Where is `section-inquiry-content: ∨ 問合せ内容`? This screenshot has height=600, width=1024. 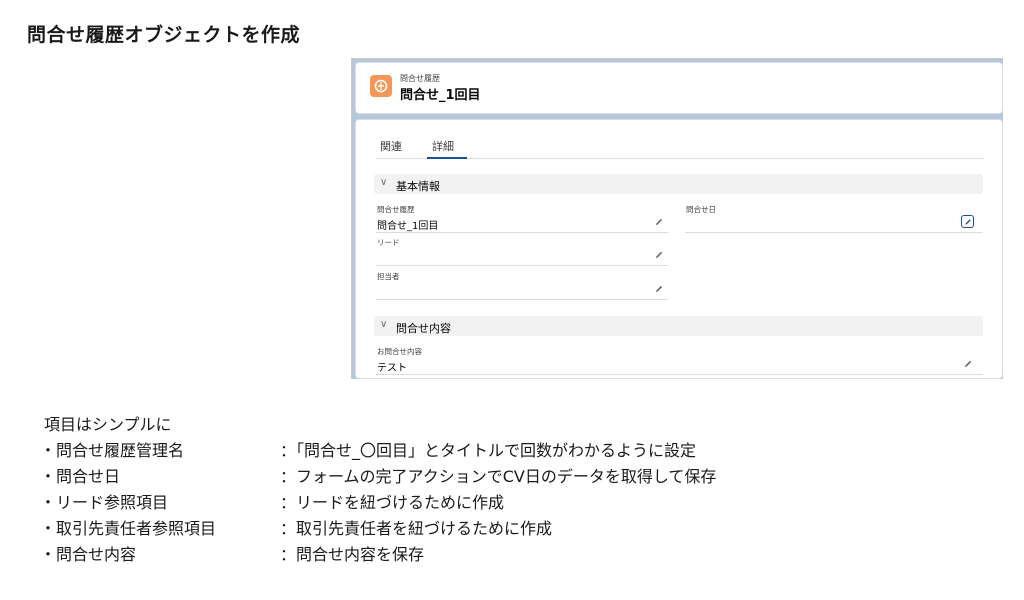 section-inquiry-content: ∨ 問合せ内容 is located at coordinates (678, 326).